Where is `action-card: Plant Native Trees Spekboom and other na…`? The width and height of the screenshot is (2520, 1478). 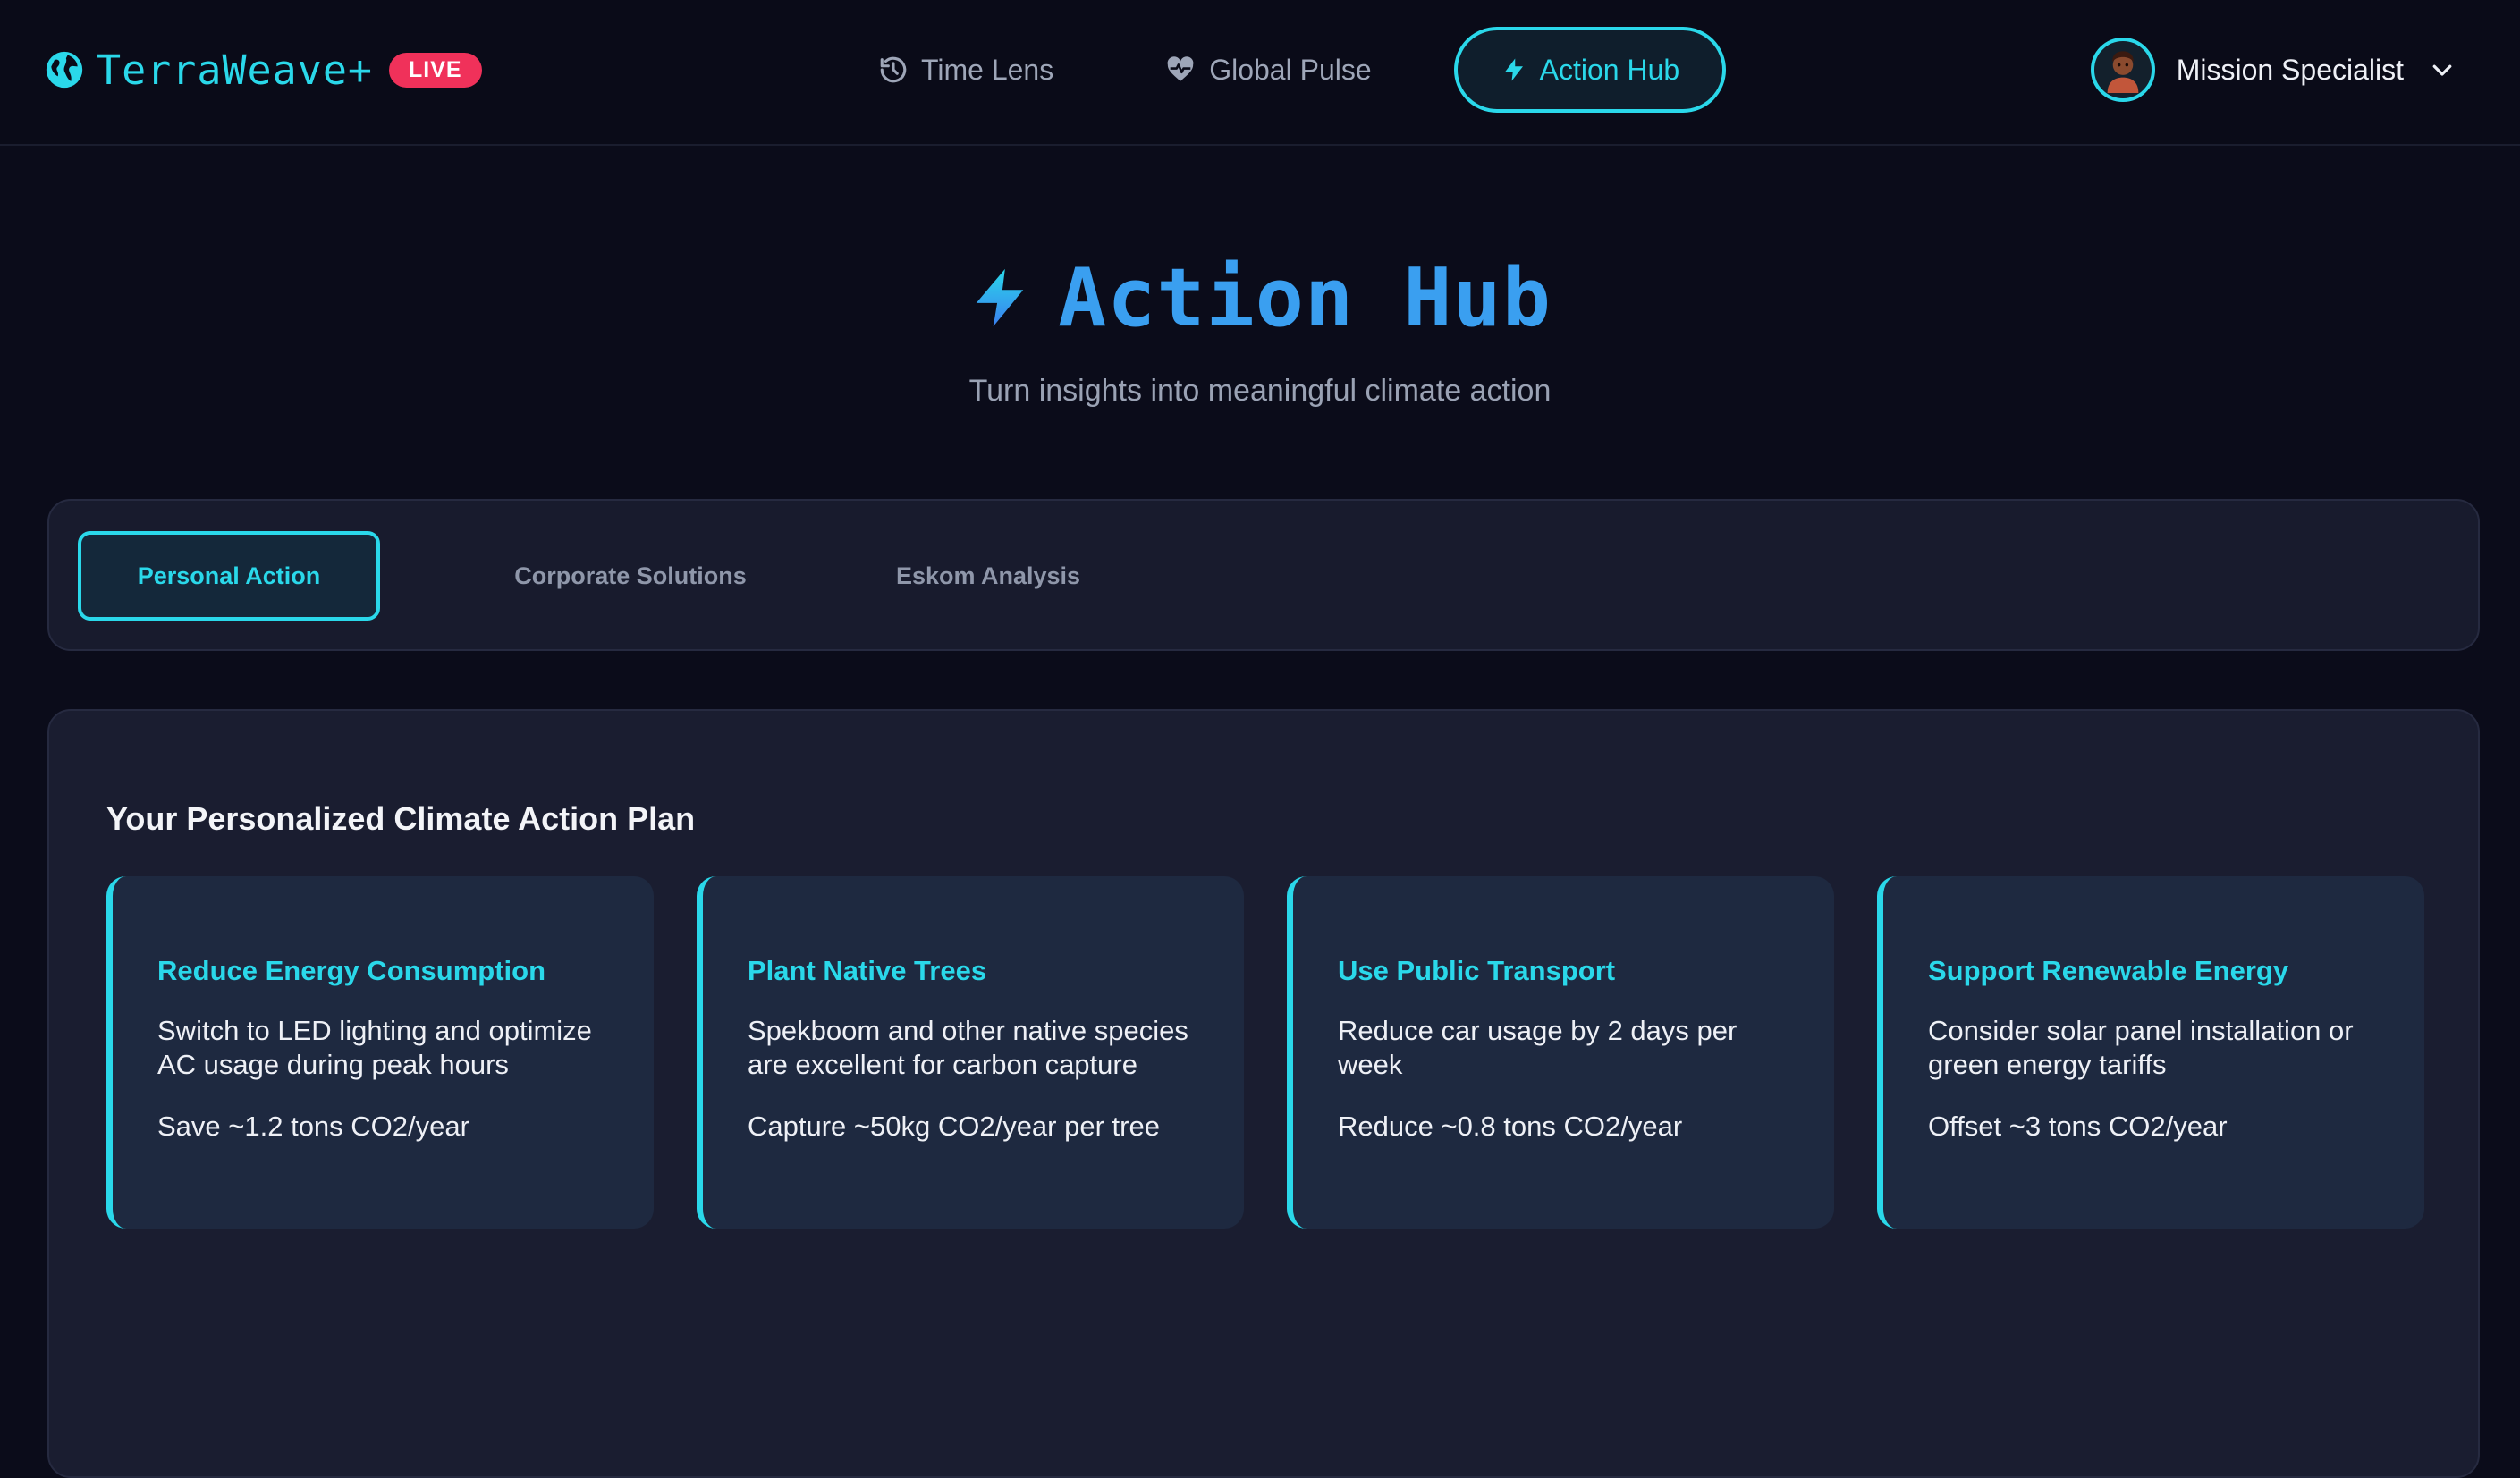
action-card: Plant Native Trees Spekboom and other na… is located at coordinates (970, 1052).